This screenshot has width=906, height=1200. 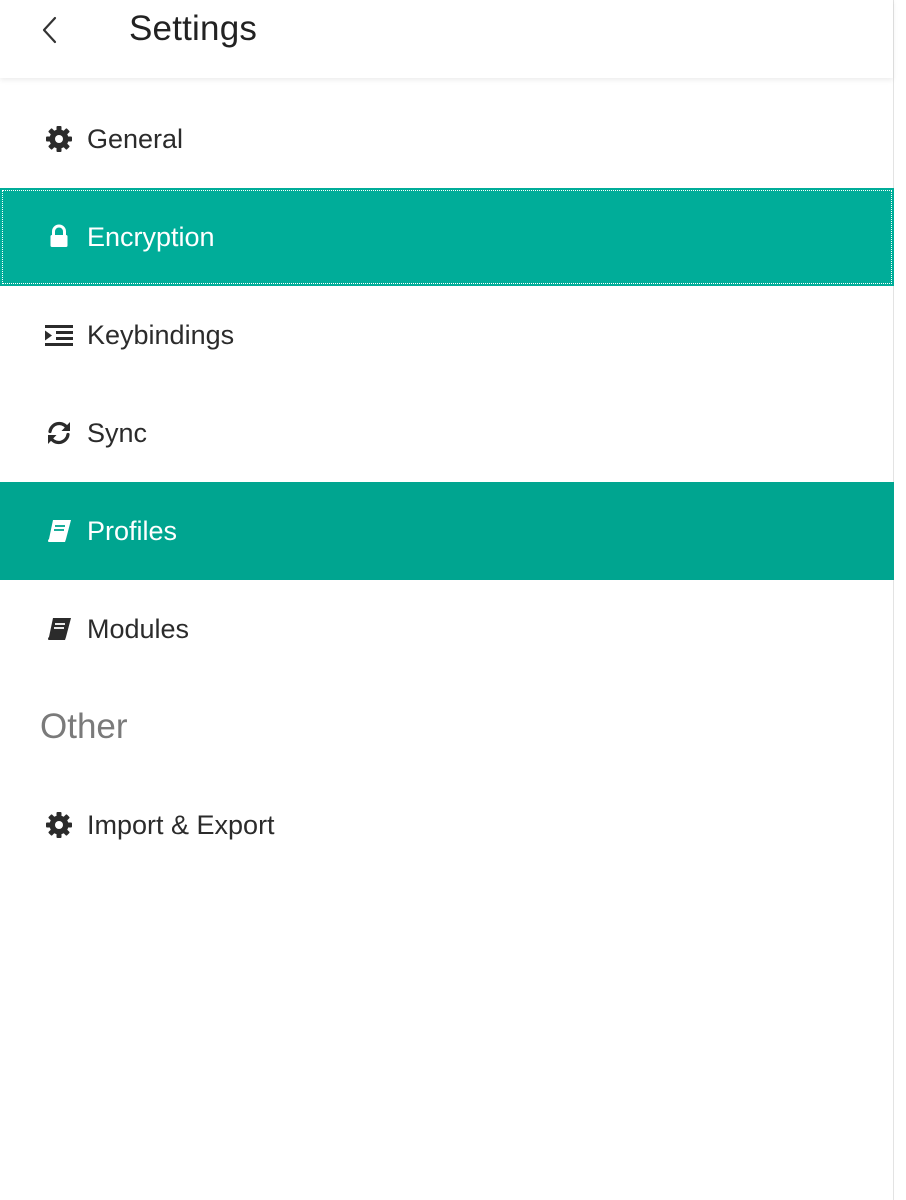 What do you see at coordinates (117, 433) in the screenshot?
I see `nav-item-label: Sync` at bounding box center [117, 433].